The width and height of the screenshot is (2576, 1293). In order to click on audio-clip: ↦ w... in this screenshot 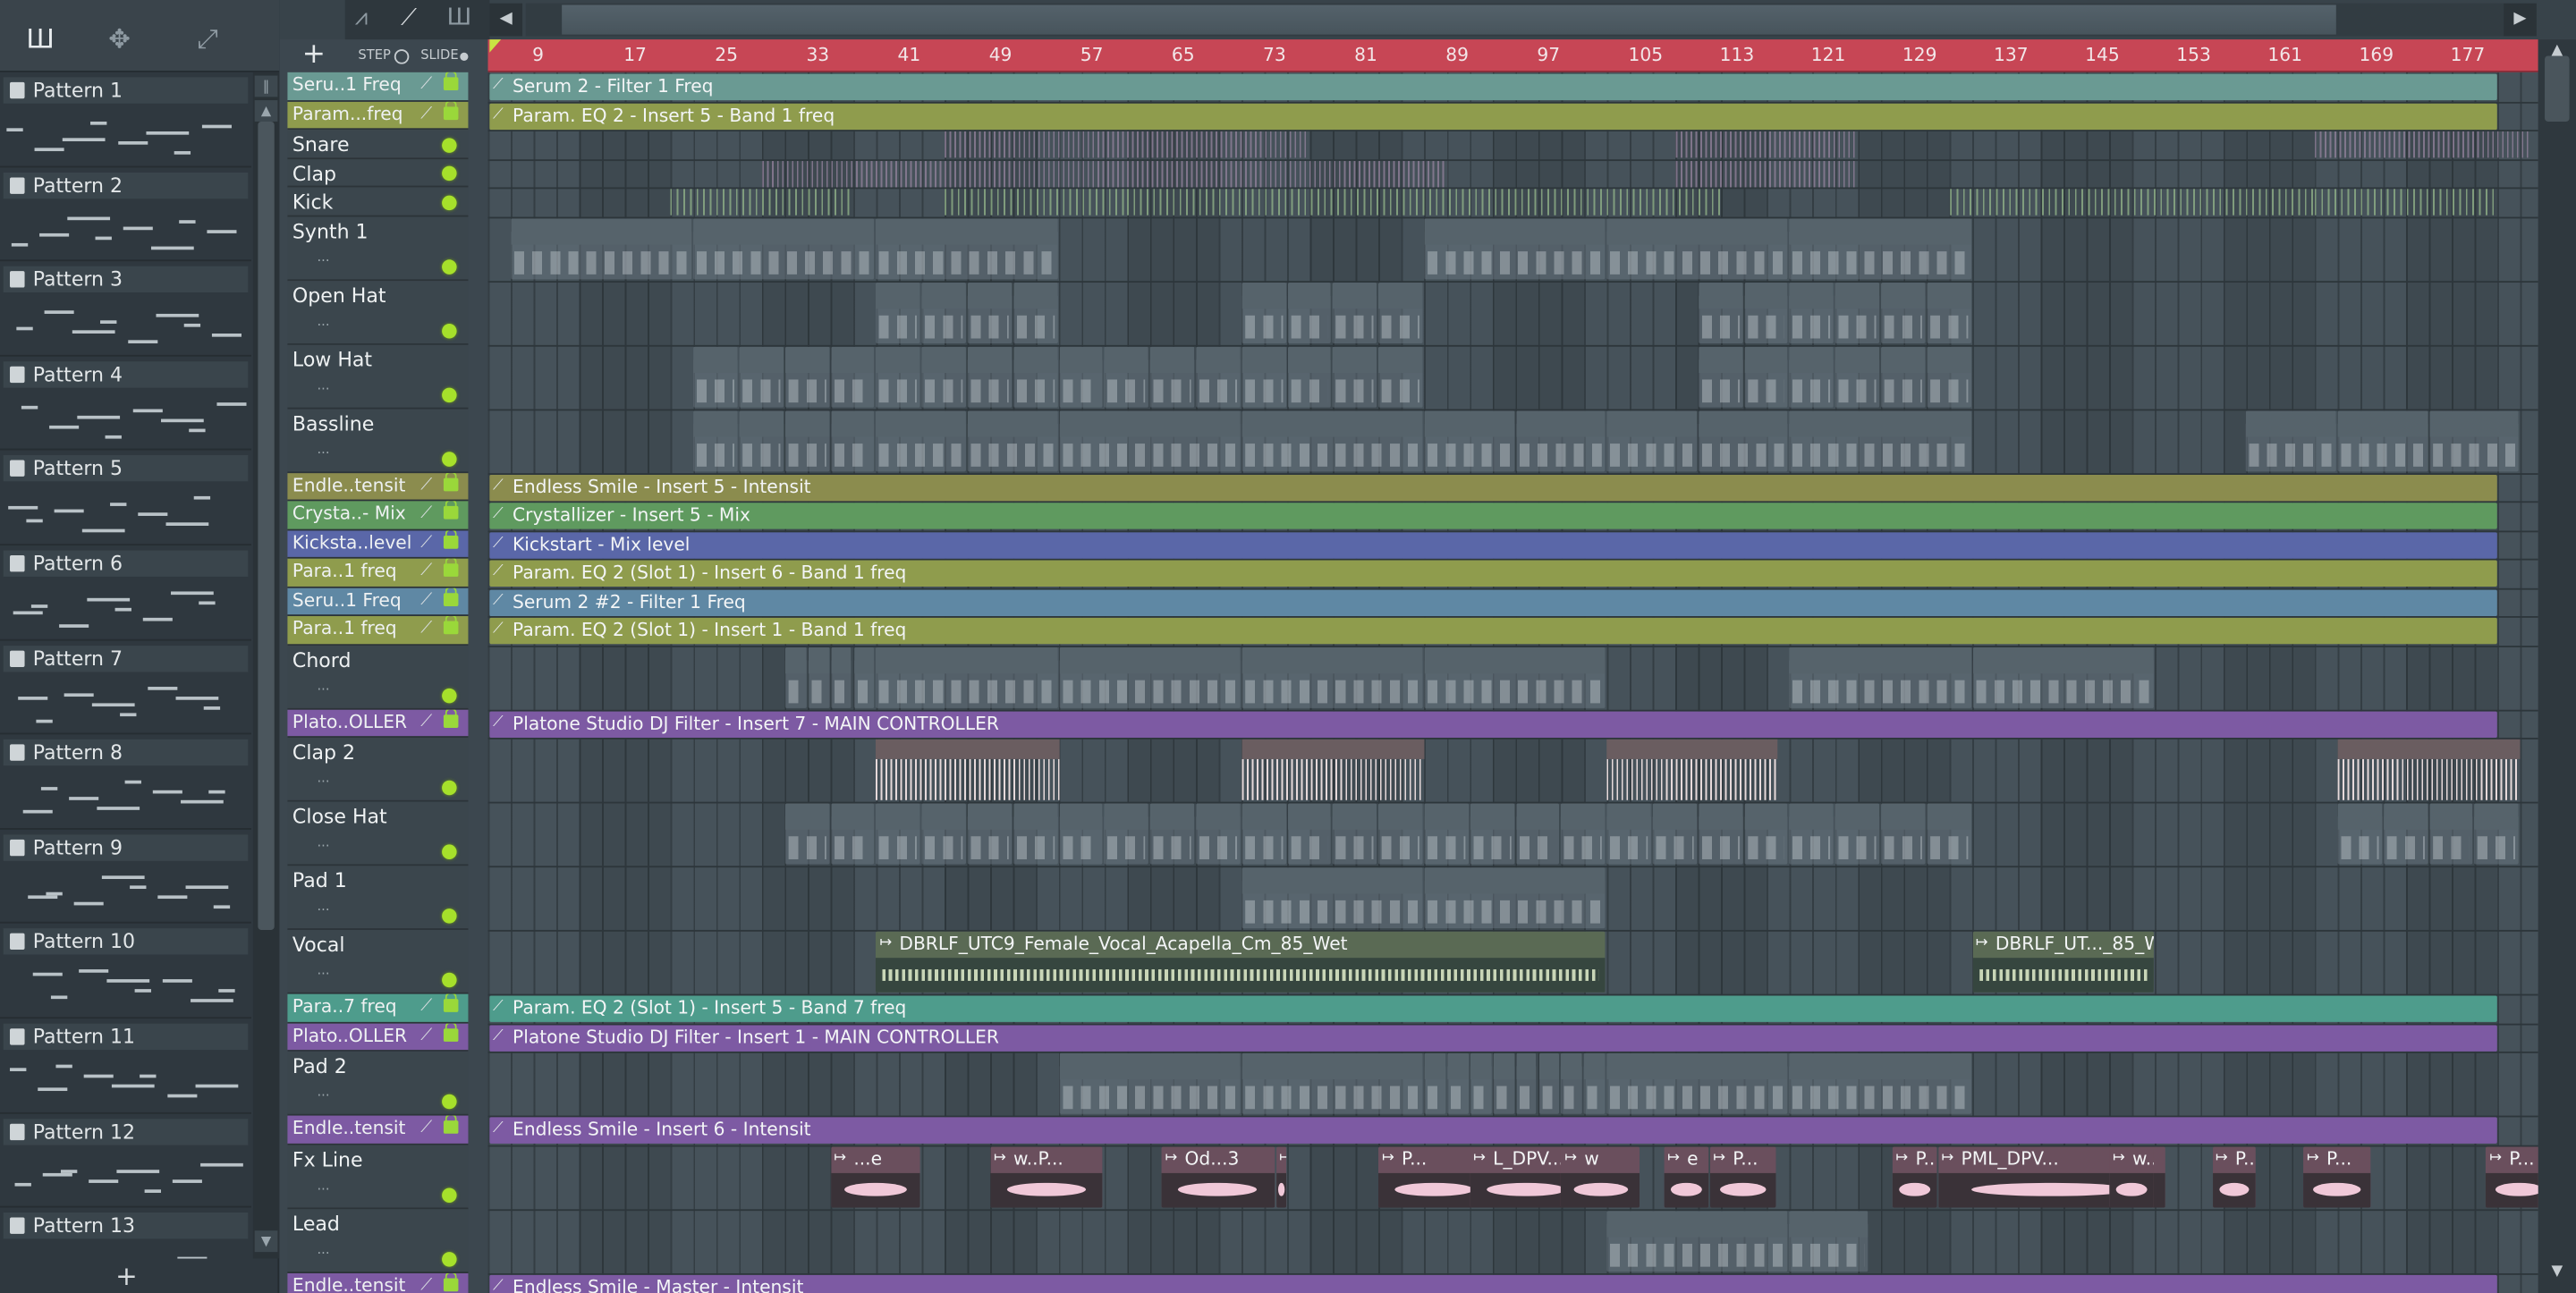, I will do `click(2131, 1176)`.